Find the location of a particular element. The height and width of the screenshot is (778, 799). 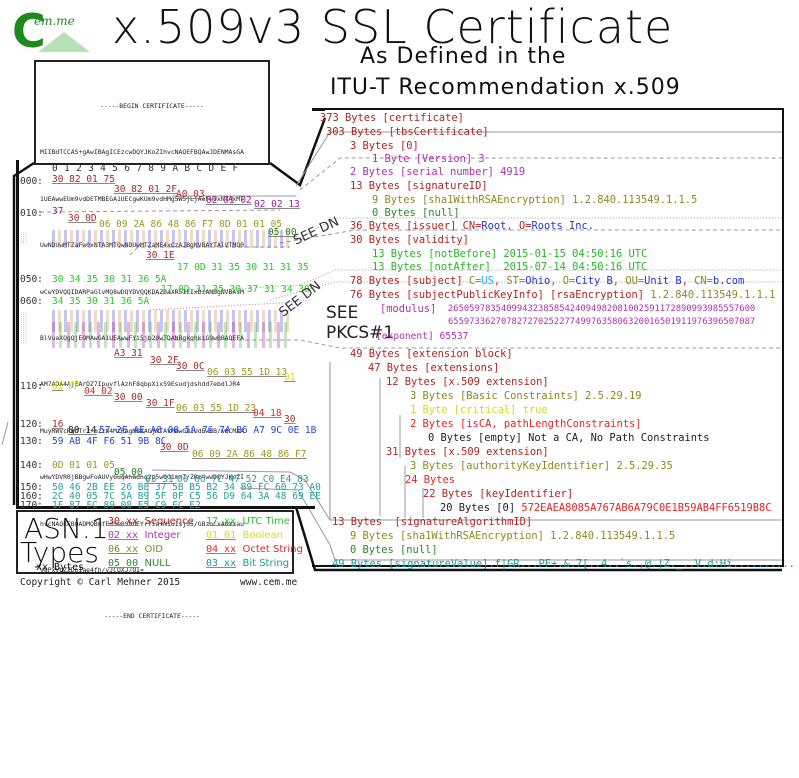

legend-item-octet-string: 04 xx Octet String is located at coordinates (254, 549).